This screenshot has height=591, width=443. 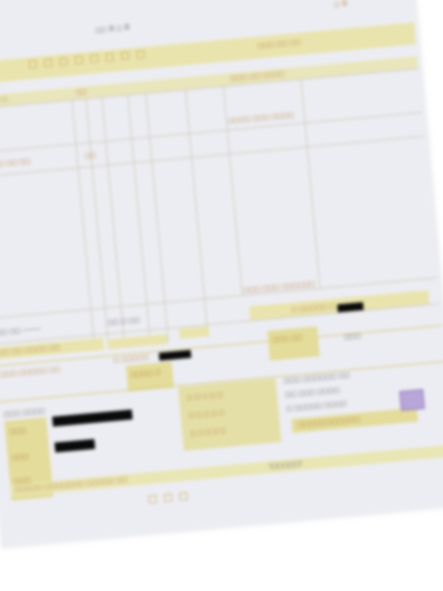 I want to click on subheader-text-2: □□, so click(x=81, y=92).